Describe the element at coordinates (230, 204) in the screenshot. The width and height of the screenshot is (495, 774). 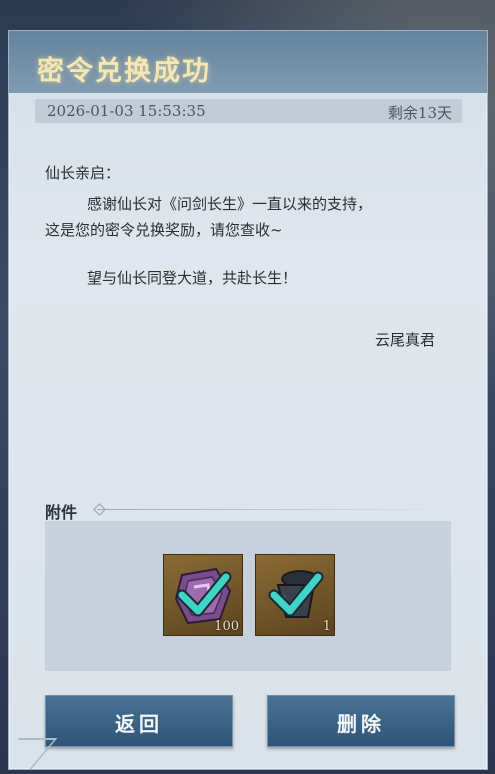
I see `letter-line-1: 感谢仙长对《问剑长生》一直以来的支持，` at that location.